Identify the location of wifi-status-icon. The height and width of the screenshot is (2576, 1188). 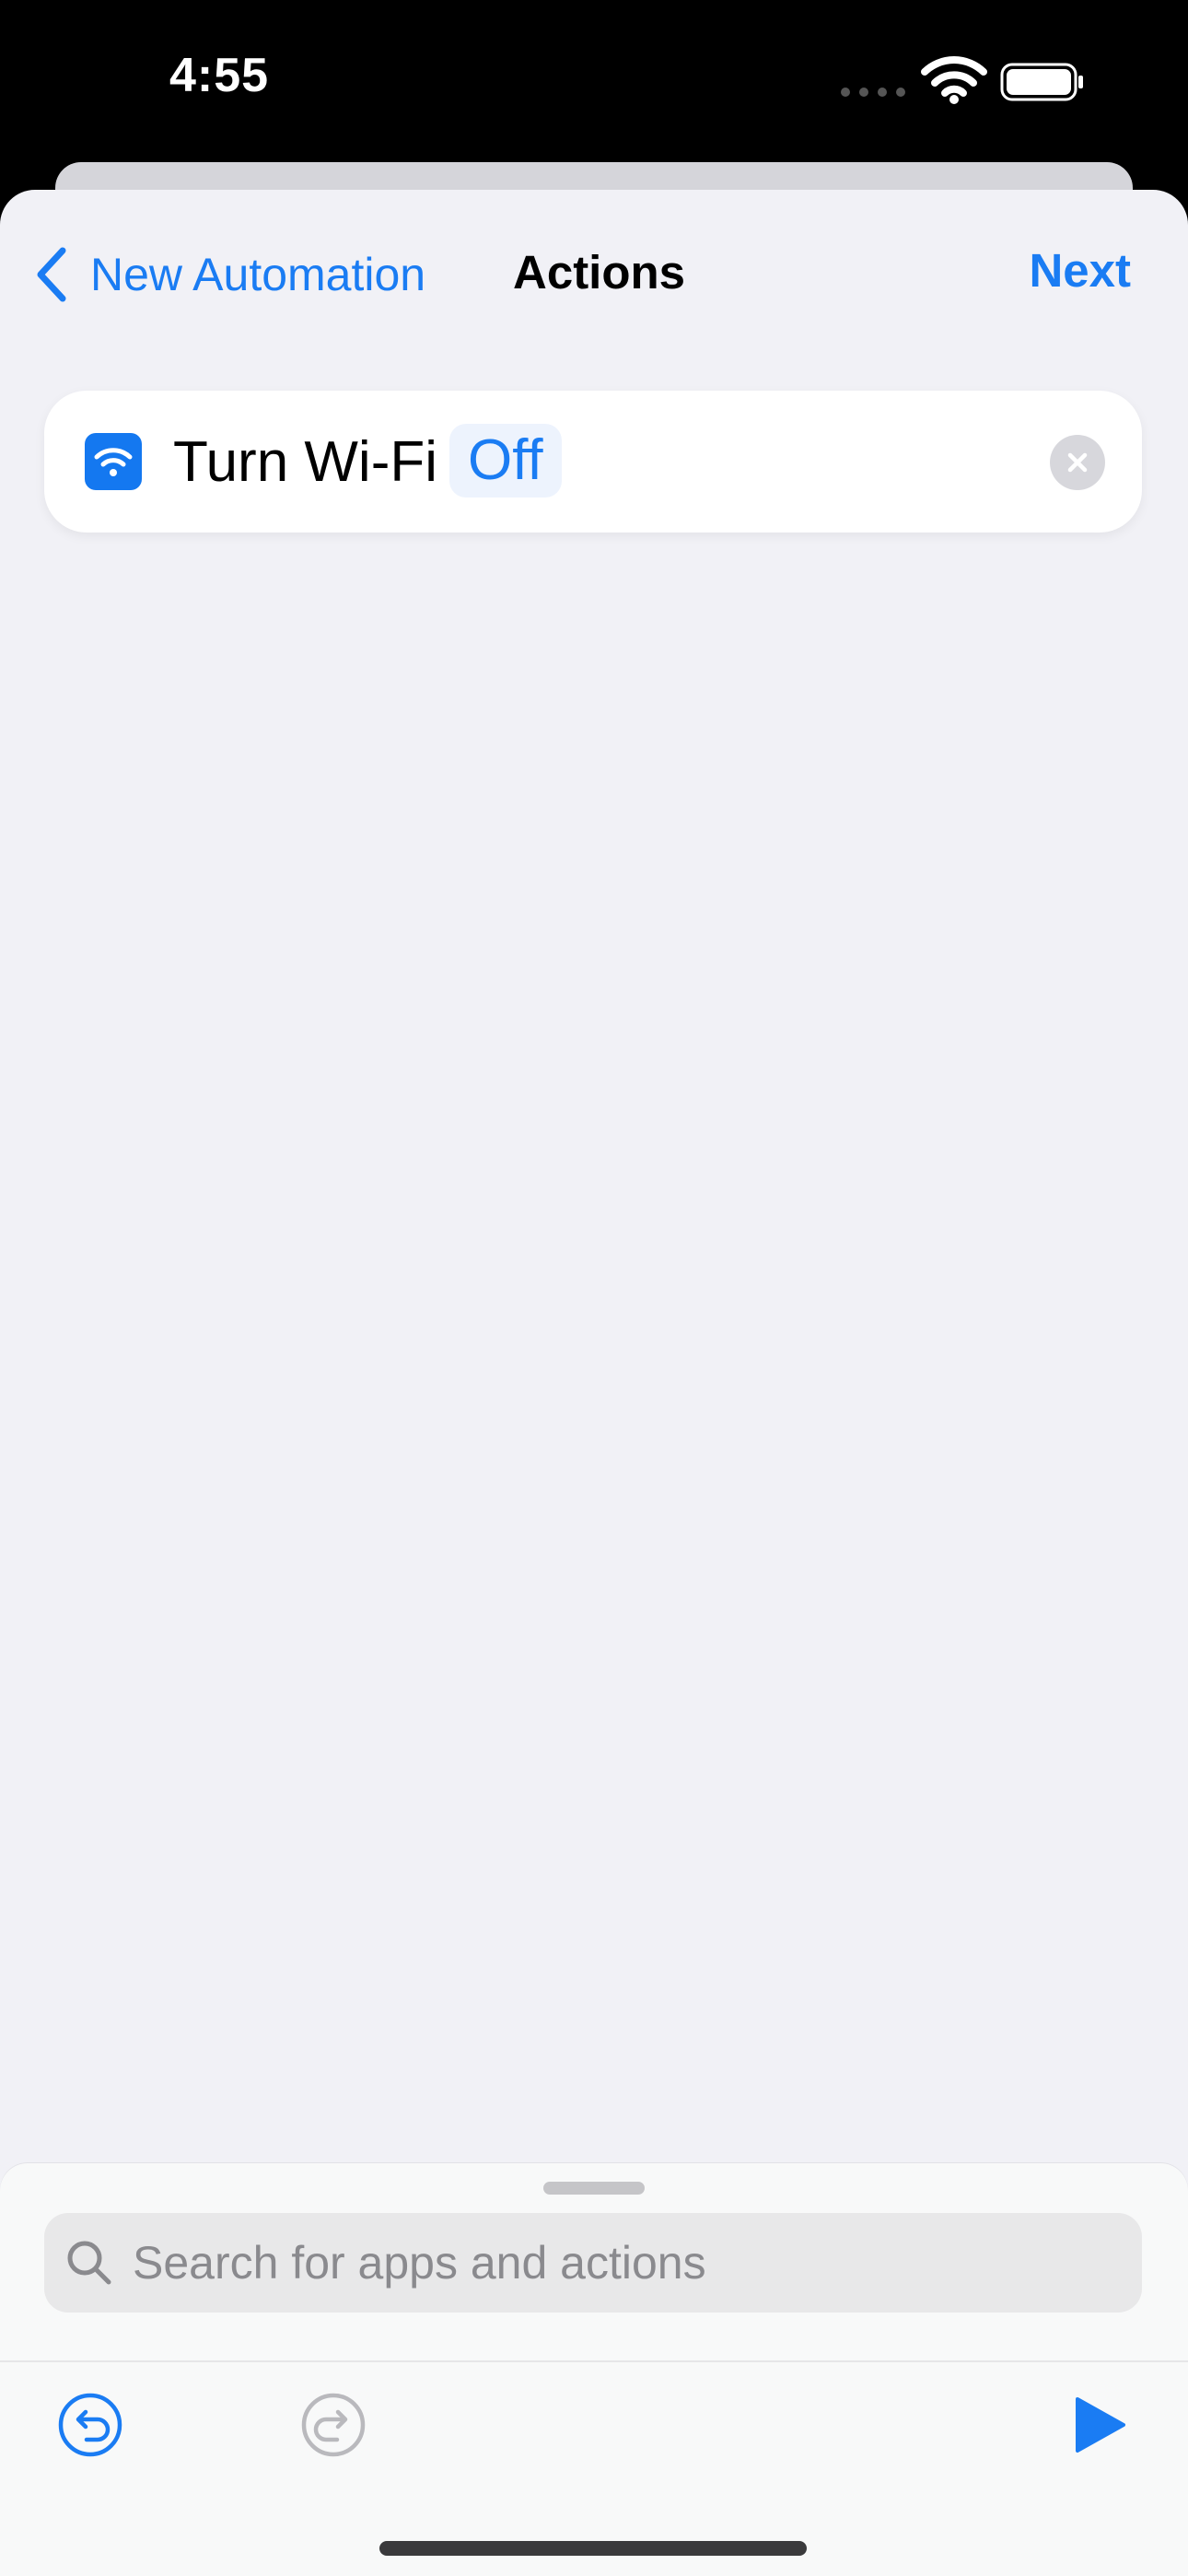
(954, 80).